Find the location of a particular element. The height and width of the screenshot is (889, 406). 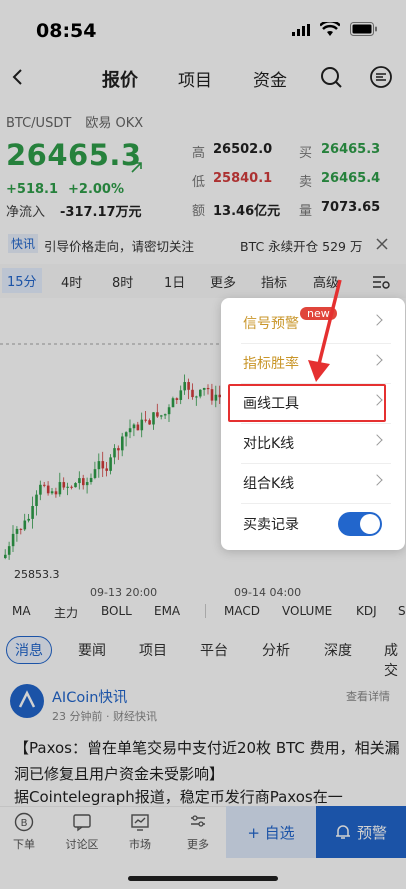

tab-funds: 资金 is located at coordinates (270, 78).